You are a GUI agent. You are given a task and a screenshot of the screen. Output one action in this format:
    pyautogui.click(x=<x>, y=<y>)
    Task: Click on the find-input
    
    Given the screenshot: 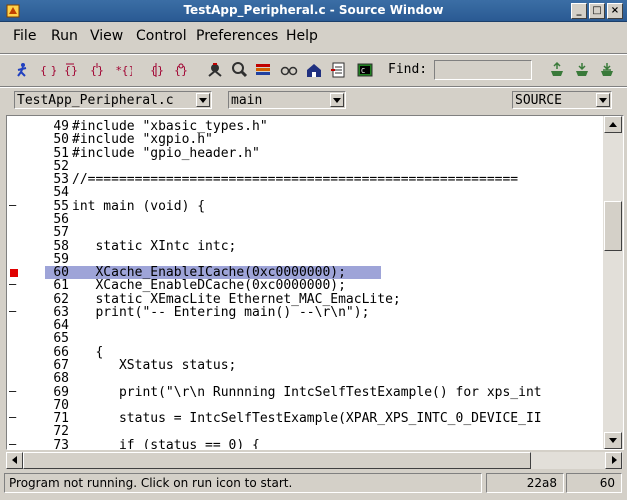 What is the action you would take?
    pyautogui.click(x=483, y=70)
    